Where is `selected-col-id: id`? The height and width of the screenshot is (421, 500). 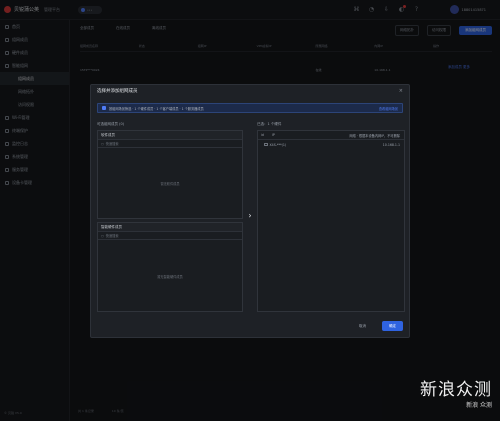
selected-col-id: id is located at coordinates (262, 135).